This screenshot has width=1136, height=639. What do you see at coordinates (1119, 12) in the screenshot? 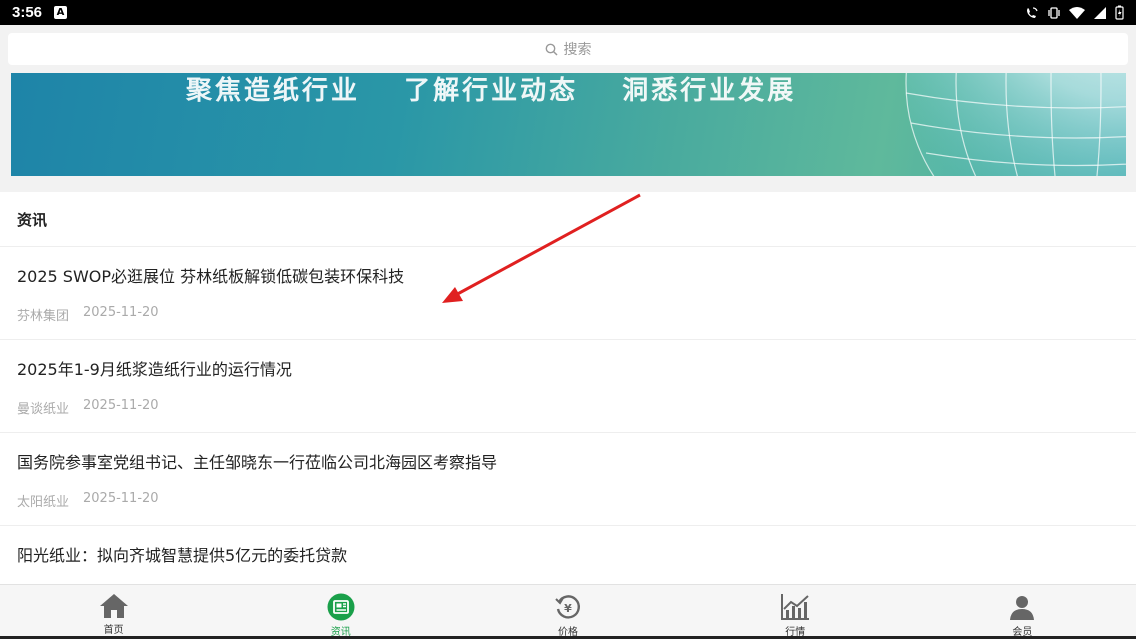
I see `battery-icon` at bounding box center [1119, 12].